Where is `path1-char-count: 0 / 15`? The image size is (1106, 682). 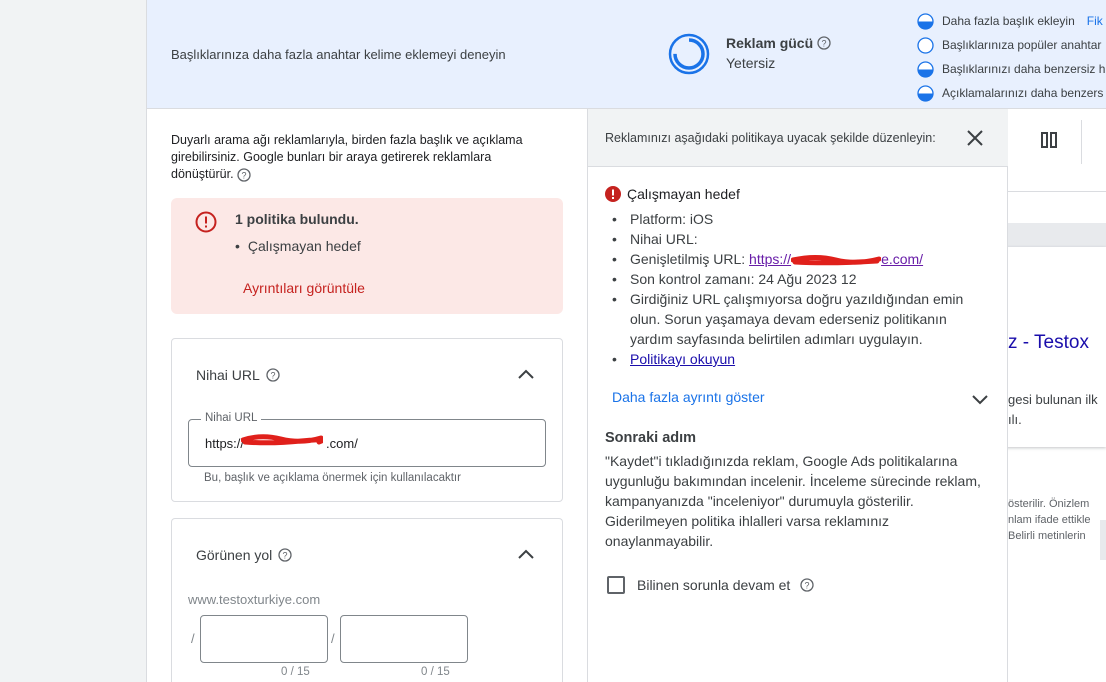 path1-char-count: 0 / 15 is located at coordinates (295, 672).